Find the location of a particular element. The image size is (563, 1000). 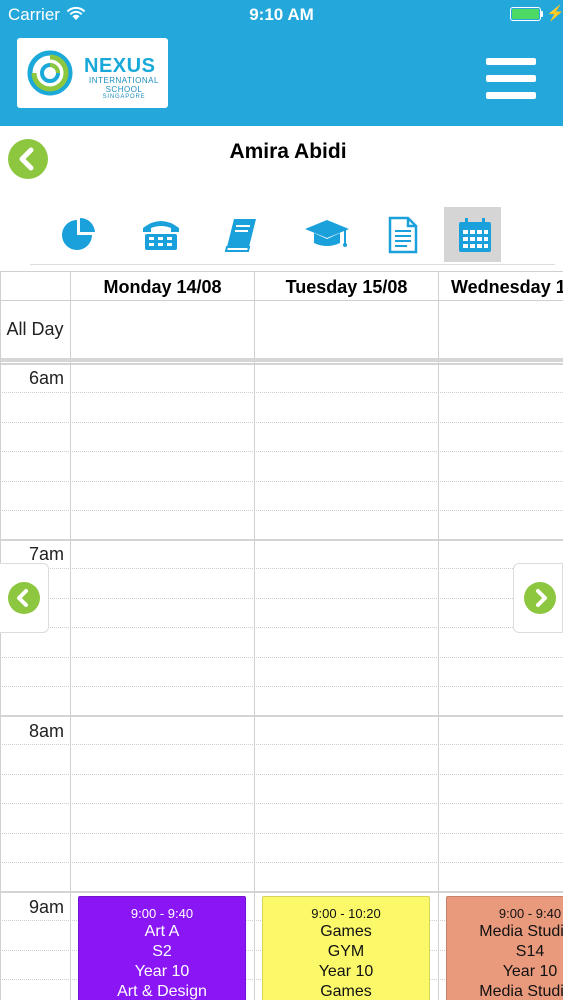

page-title: Amira Abidi is located at coordinates (288, 151).